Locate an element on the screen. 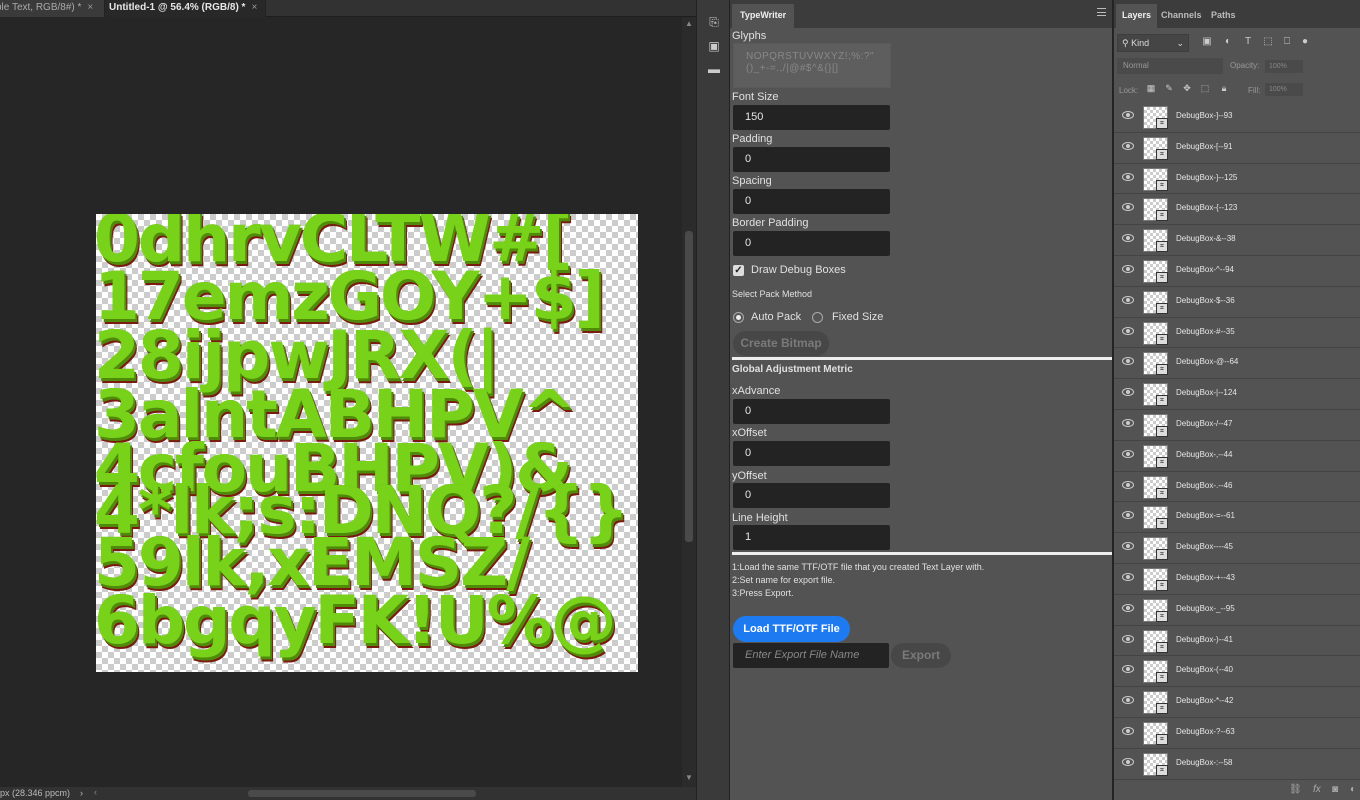 Image resolution: width=1360 pixels, height=800 pixels. lock-transparent-icon: ▦ is located at coordinates (1151, 88).